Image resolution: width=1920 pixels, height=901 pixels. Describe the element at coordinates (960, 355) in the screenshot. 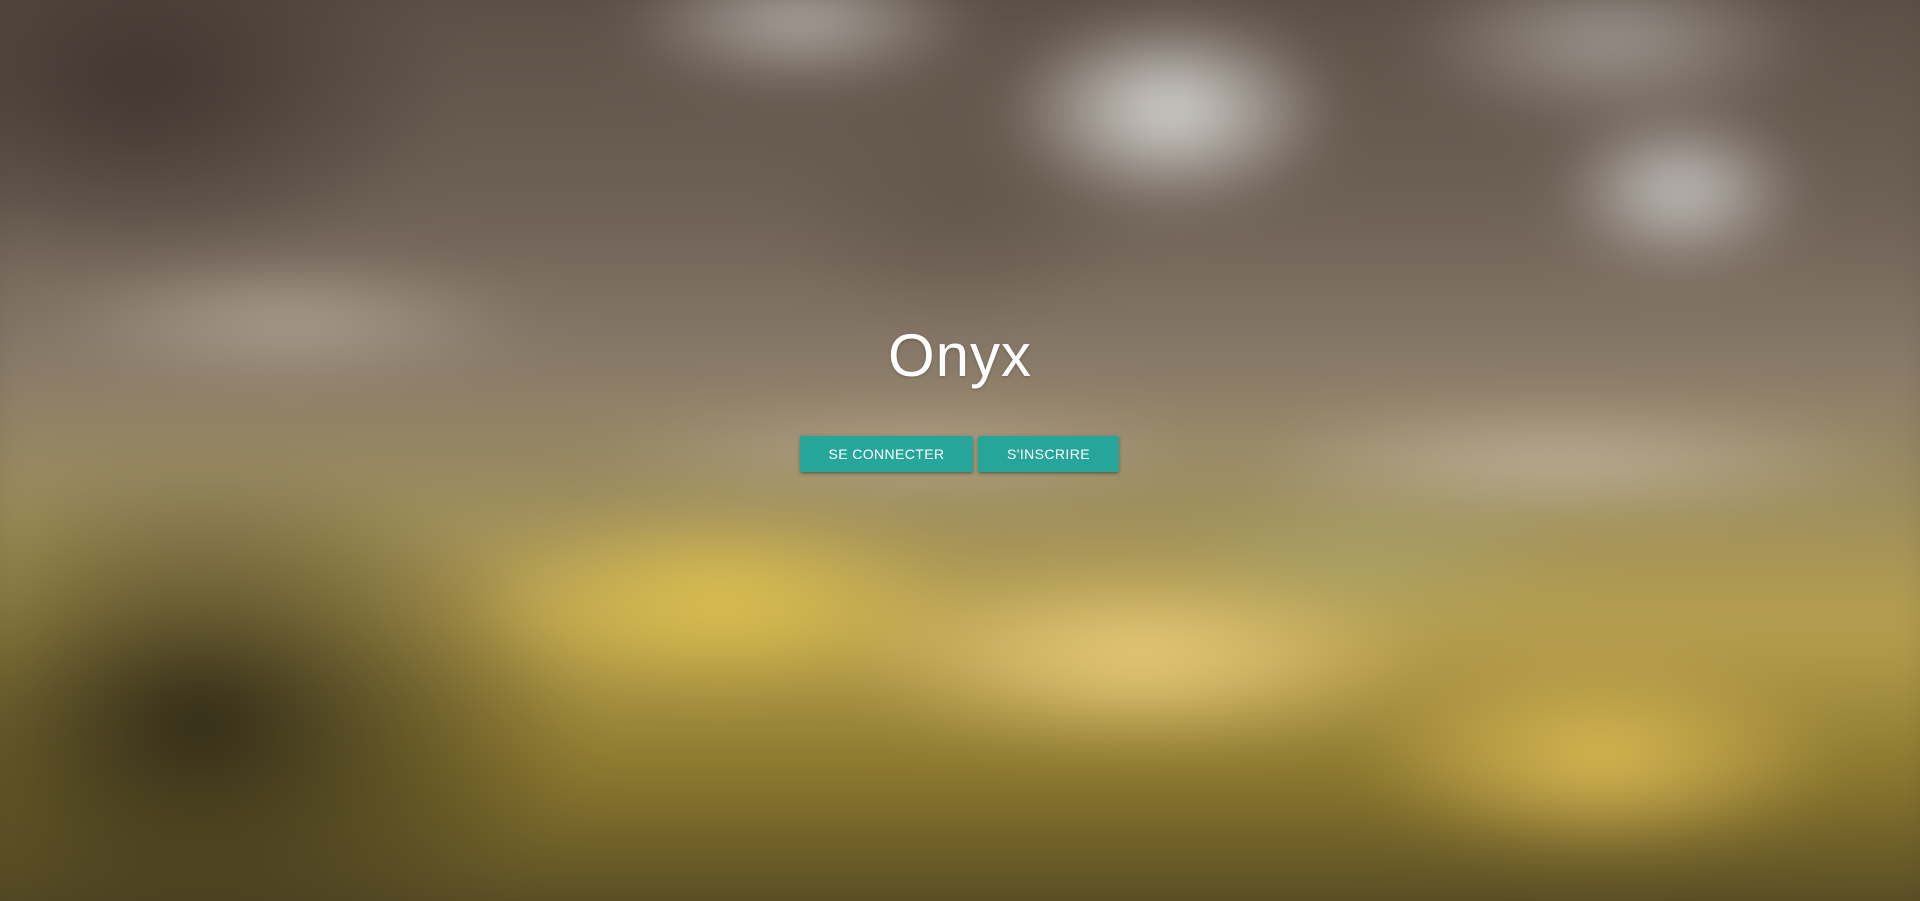

I see `app-title: Onyx` at that location.